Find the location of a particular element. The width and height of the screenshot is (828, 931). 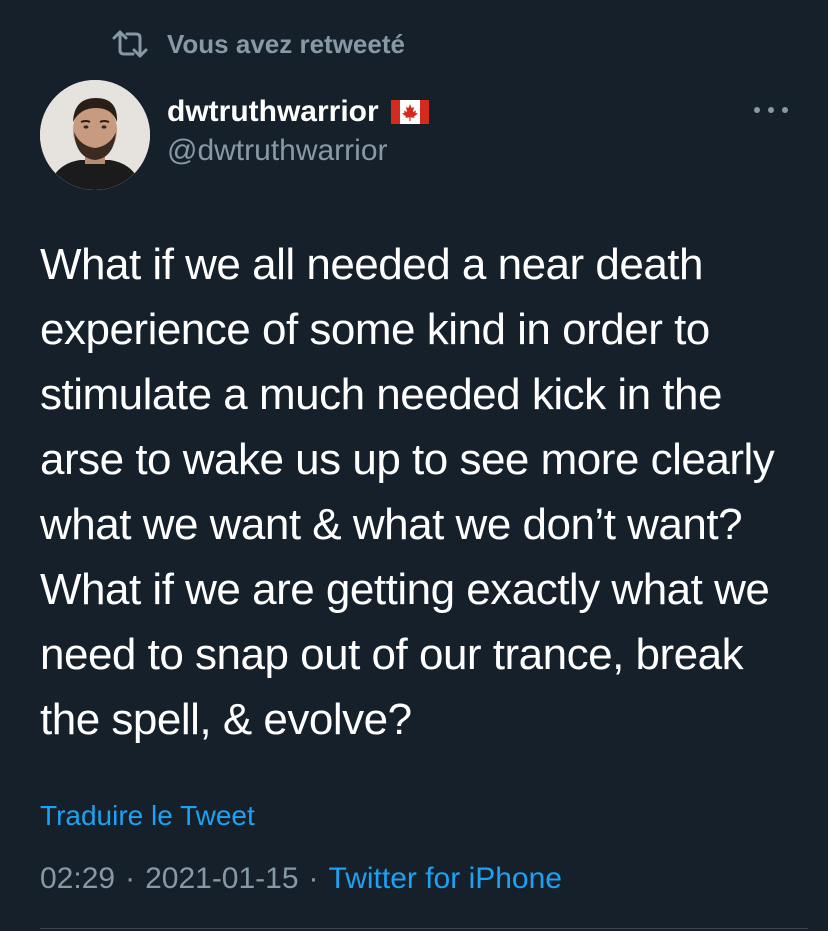

more-options-icon is located at coordinates (757, 110).